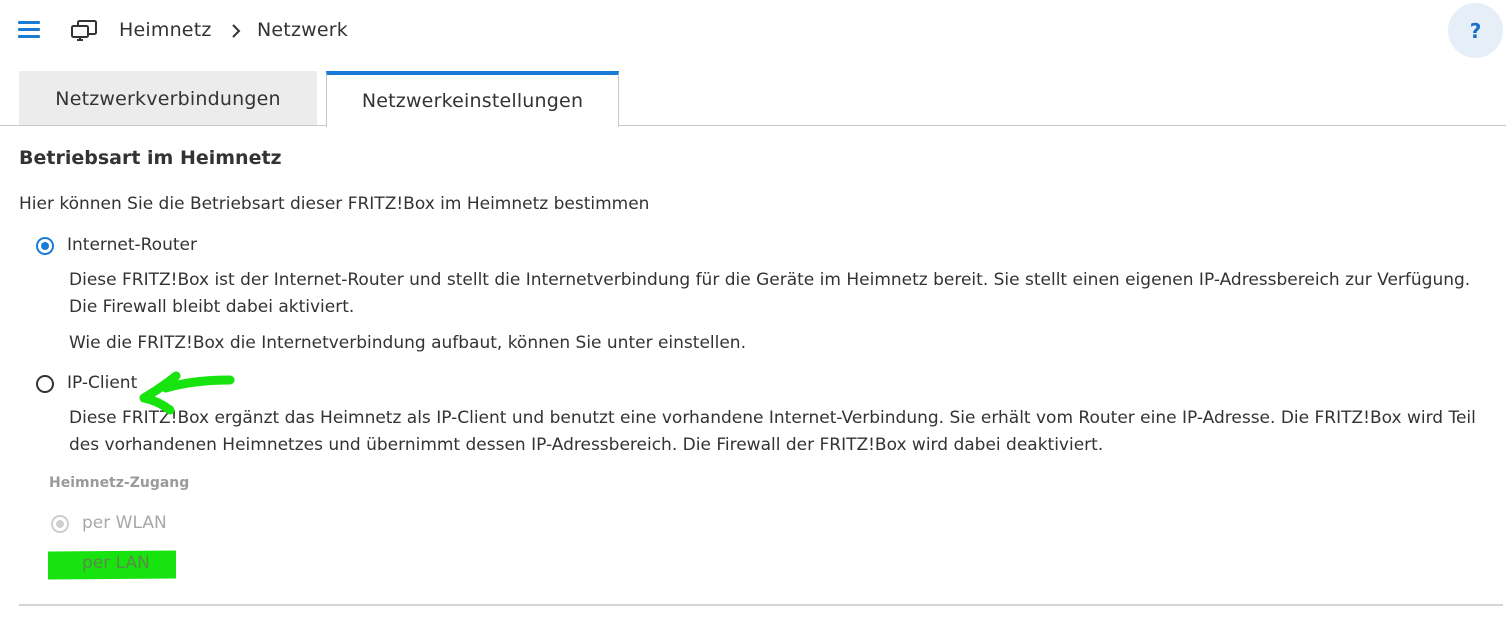 This screenshot has height=622, width=1506. Describe the element at coordinates (753, 125) in the screenshot. I see `tab-divider` at that location.